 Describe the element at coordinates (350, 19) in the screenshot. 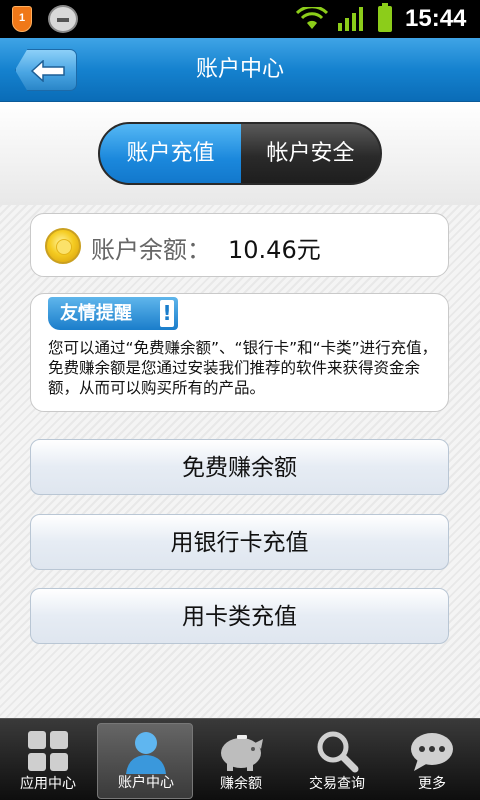

I see `signal-icon` at that location.